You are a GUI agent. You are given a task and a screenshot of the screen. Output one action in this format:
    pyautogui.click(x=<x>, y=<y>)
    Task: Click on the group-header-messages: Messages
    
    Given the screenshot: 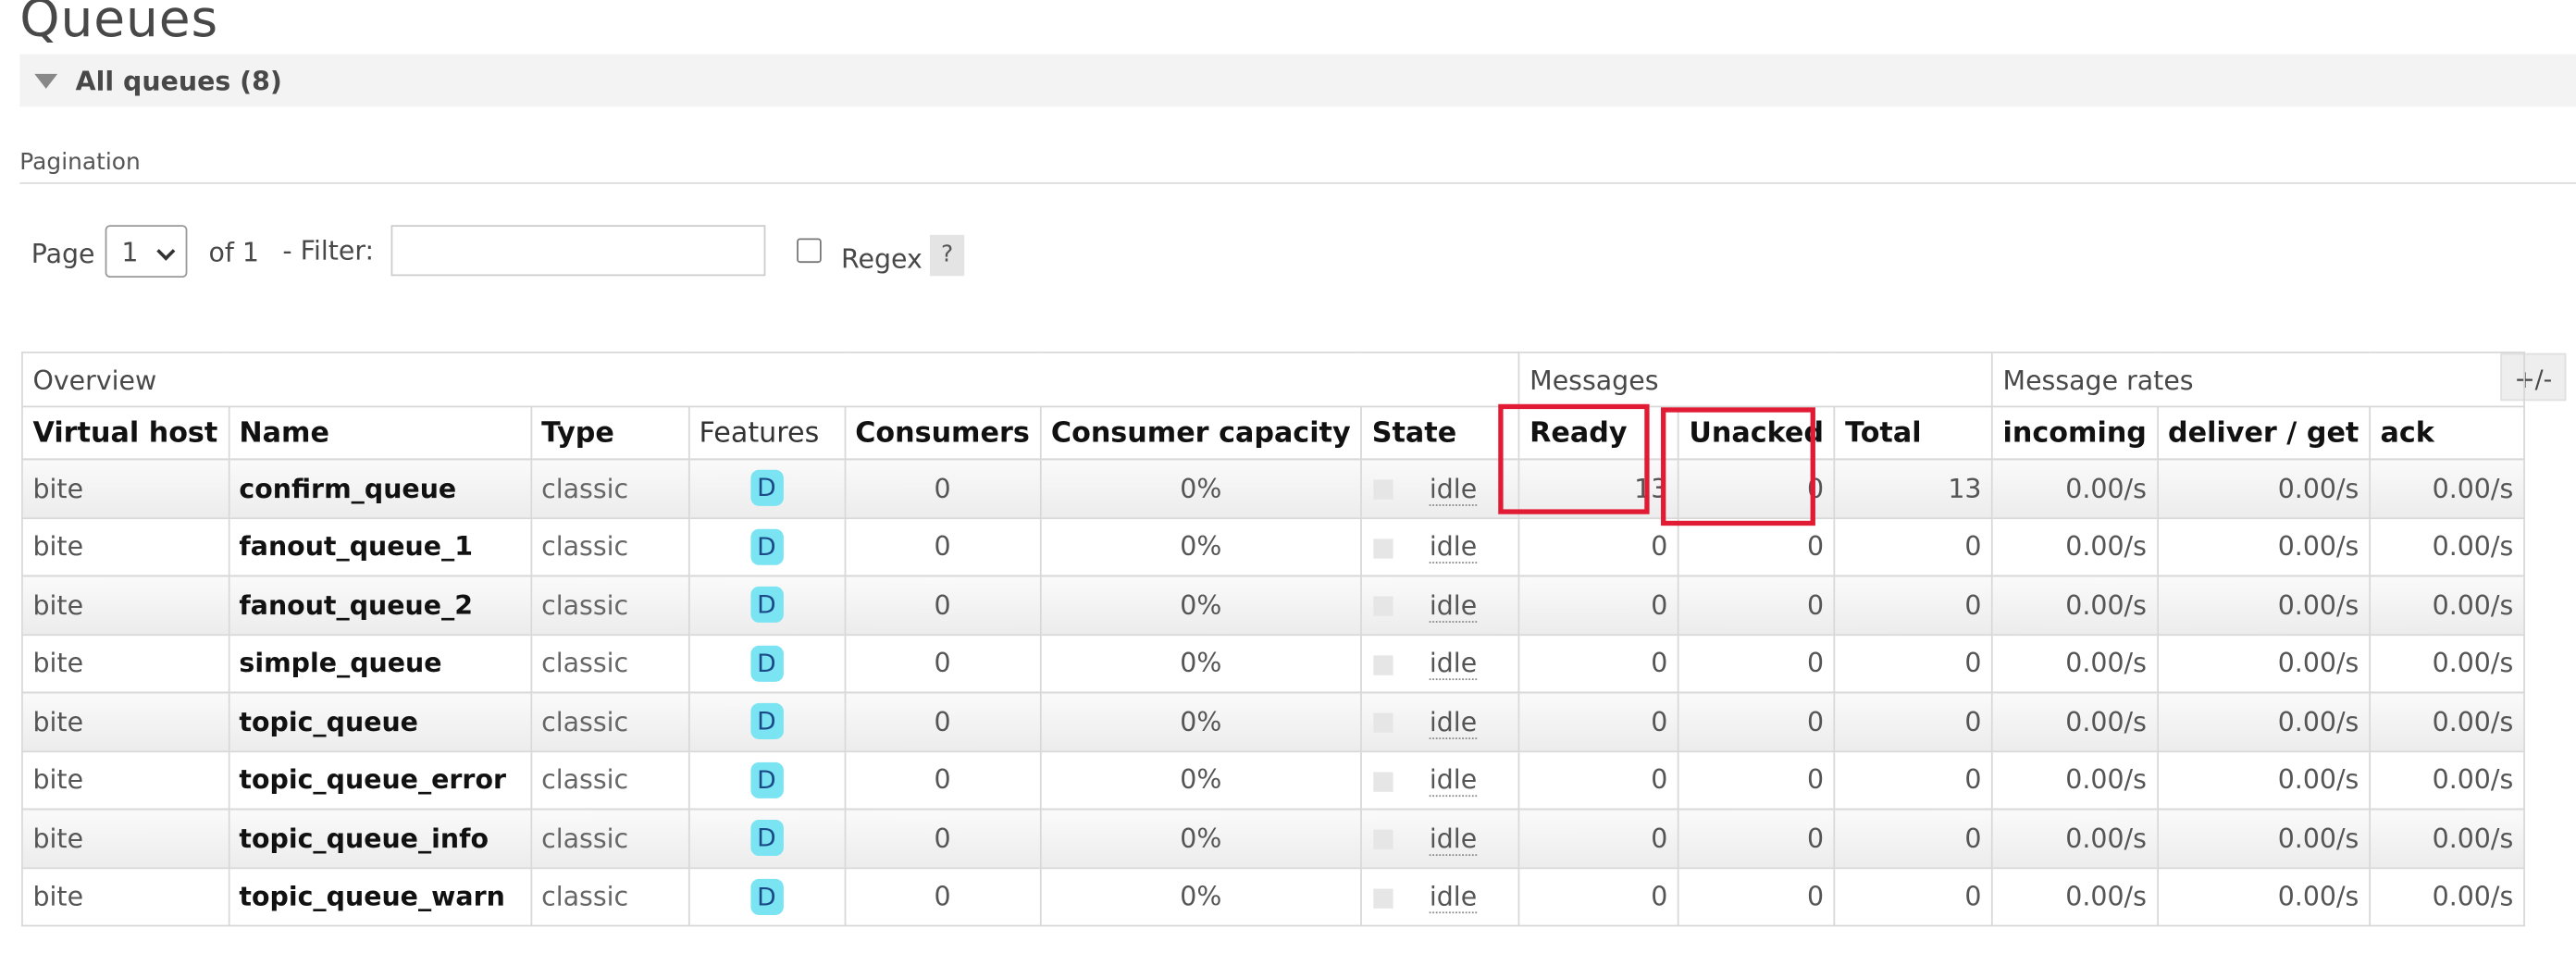 What is the action you would take?
    pyautogui.click(x=1755, y=379)
    